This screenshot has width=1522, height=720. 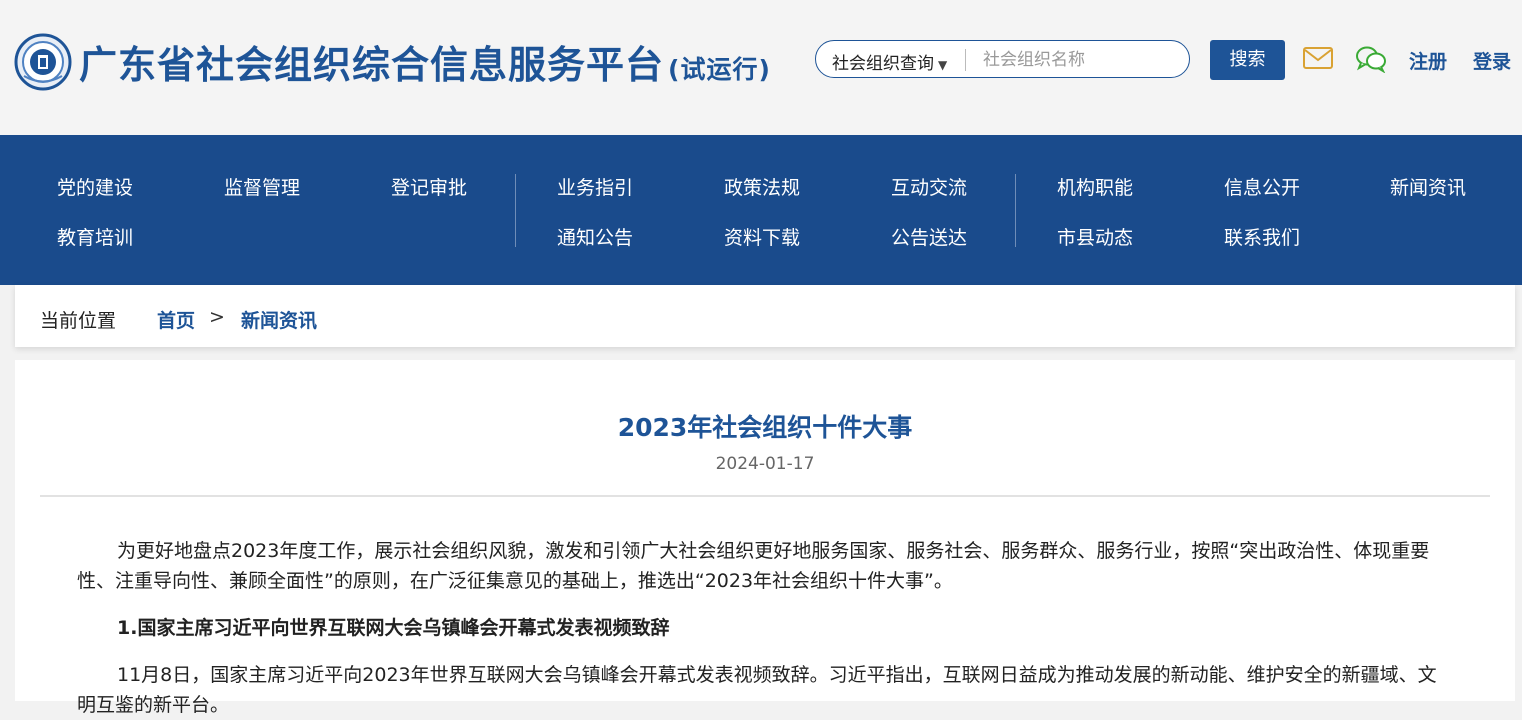 I want to click on nav-item-training: 教育培训, so click(x=95, y=236).